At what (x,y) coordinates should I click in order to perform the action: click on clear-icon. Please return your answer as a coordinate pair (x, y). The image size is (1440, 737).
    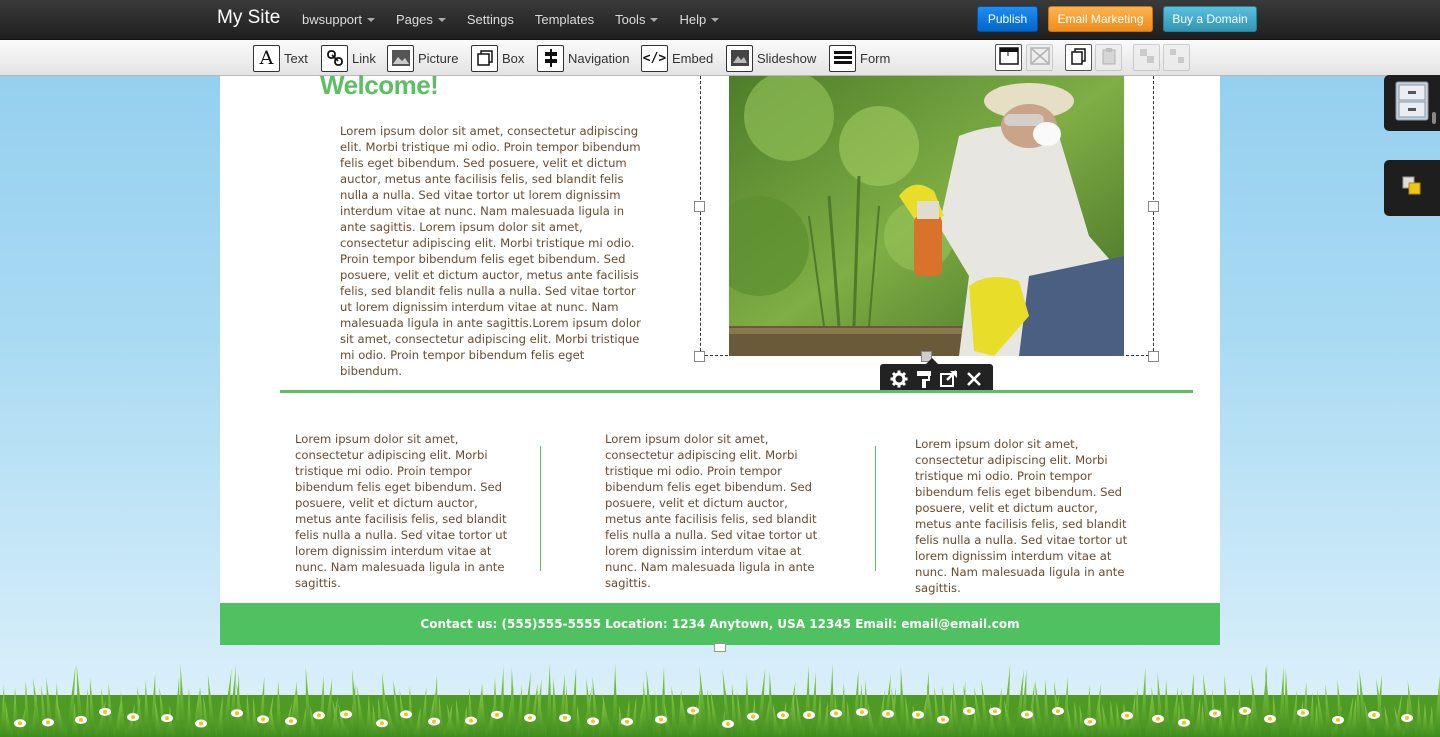
    Looking at the image, I should click on (1039, 57).